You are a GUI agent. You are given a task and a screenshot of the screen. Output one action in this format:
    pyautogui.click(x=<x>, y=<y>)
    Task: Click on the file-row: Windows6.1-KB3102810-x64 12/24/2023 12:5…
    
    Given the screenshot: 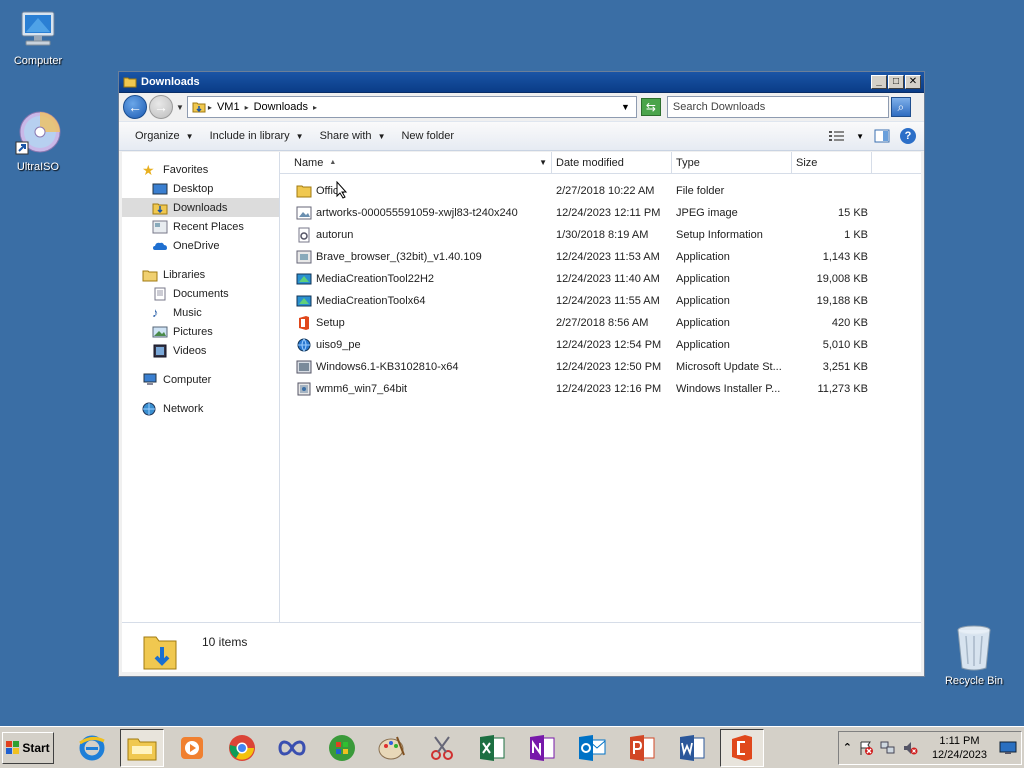 What is the action you would take?
    pyautogui.click(x=600, y=367)
    